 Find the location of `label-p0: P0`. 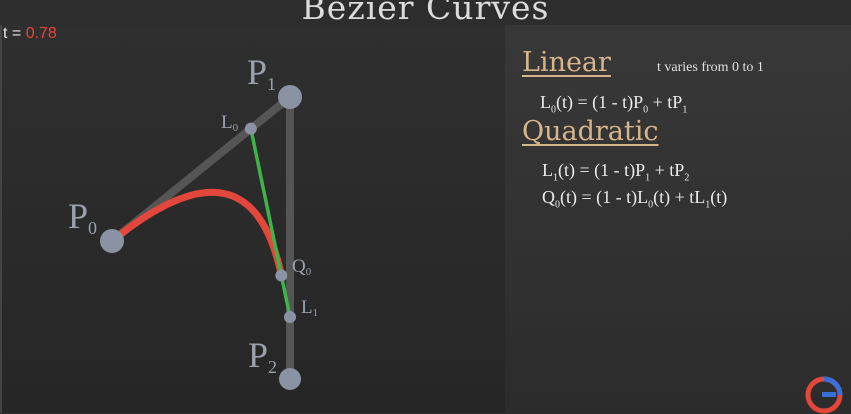

label-p0: P0 is located at coordinates (82, 217).